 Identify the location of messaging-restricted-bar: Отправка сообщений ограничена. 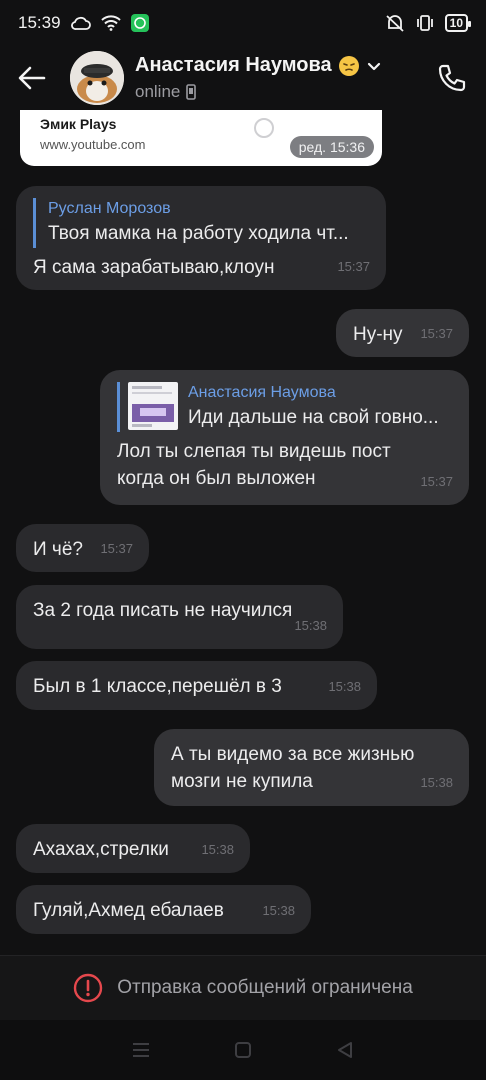
(243, 987).